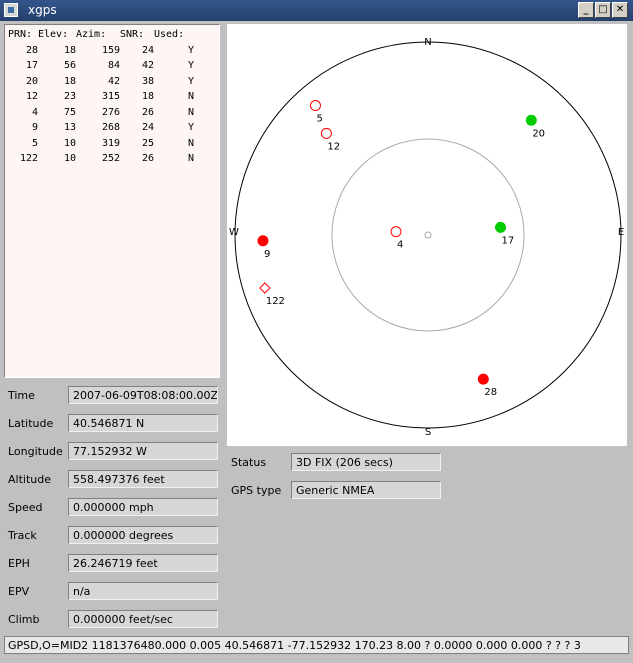 The width and height of the screenshot is (633, 663). Describe the element at coordinates (21, 395) in the screenshot. I see `time-label: Time` at that location.